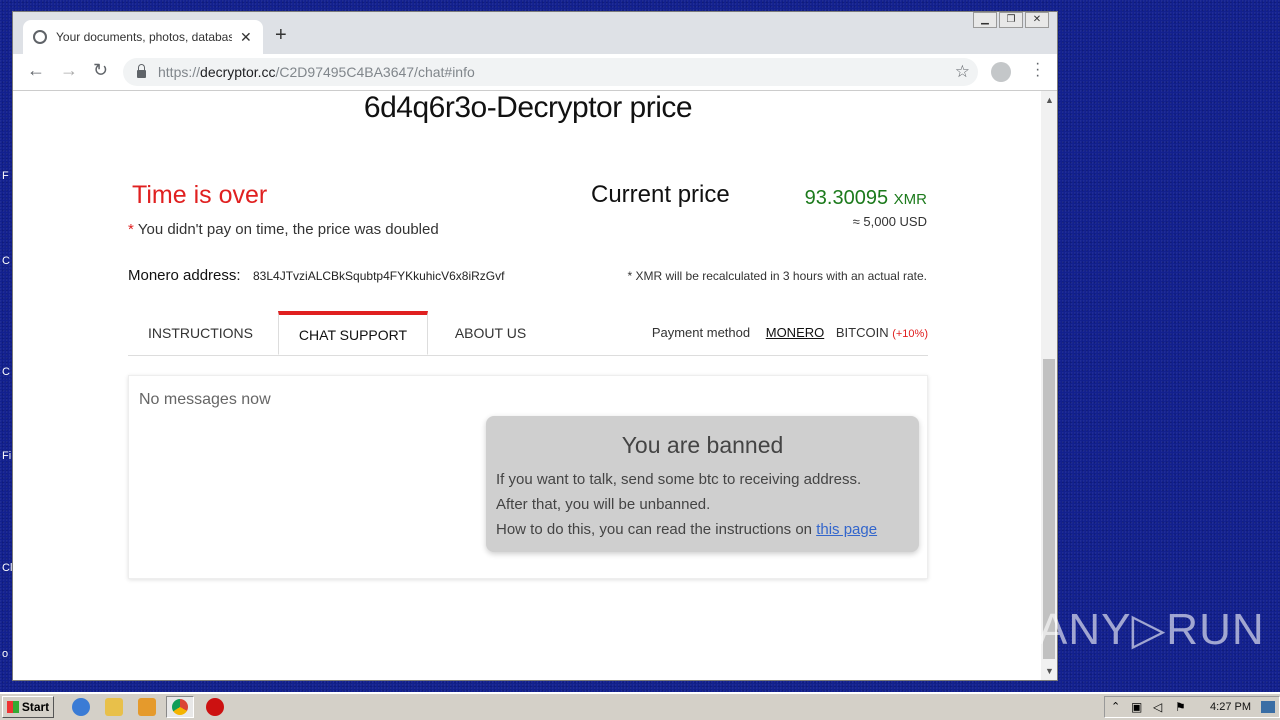 This screenshot has width=1280, height=720. I want to click on stop-icon, so click(215, 707).